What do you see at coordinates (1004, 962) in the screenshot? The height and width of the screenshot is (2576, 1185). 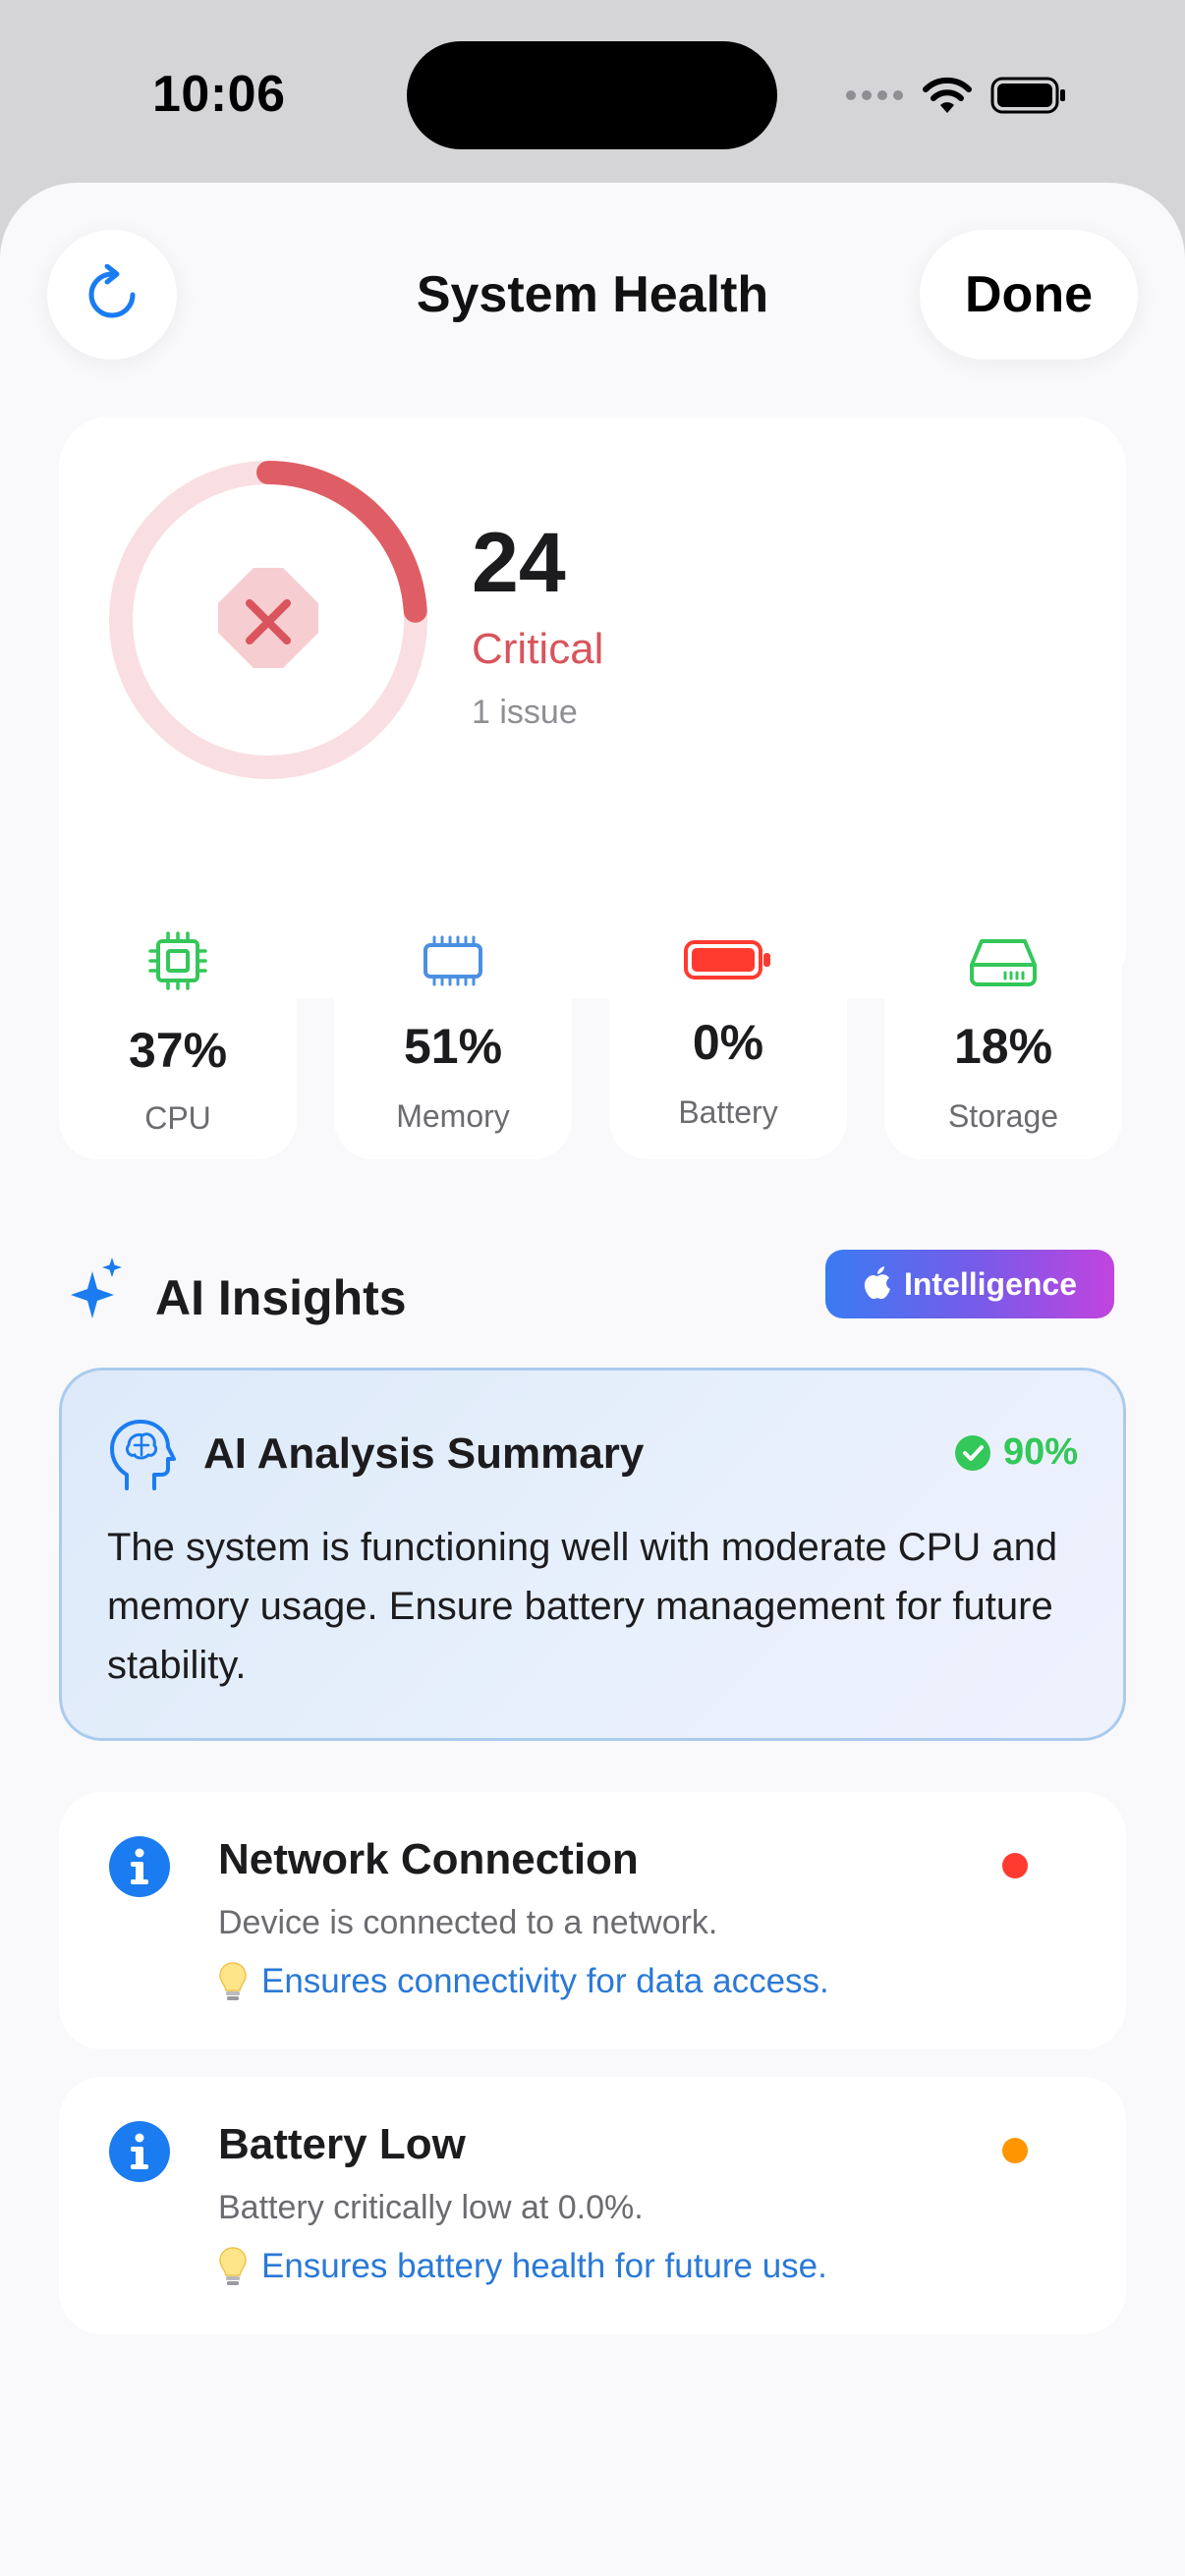 I see `storage-icon` at bounding box center [1004, 962].